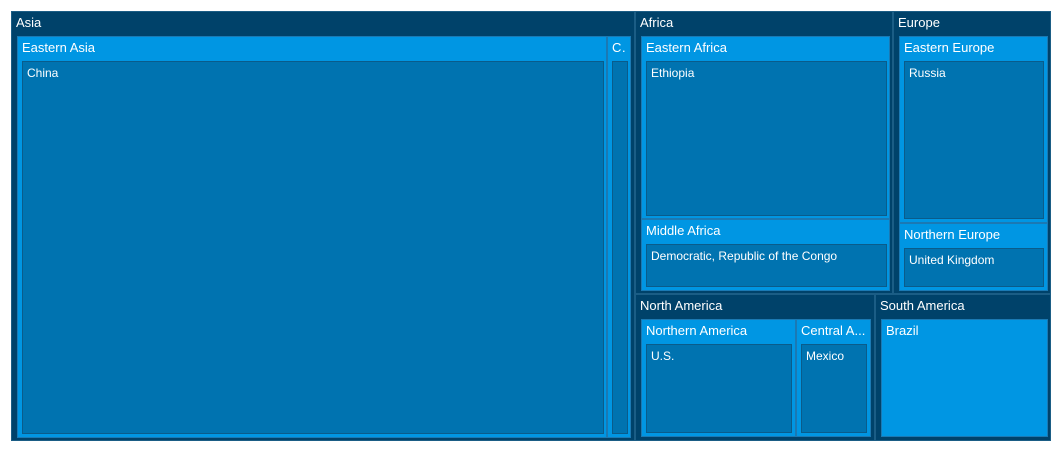 The height and width of the screenshot is (451, 1061). What do you see at coordinates (952, 260) in the screenshot?
I see `leaf-label-united-kingdom: United Kingdom` at bounding box center [952, 260].